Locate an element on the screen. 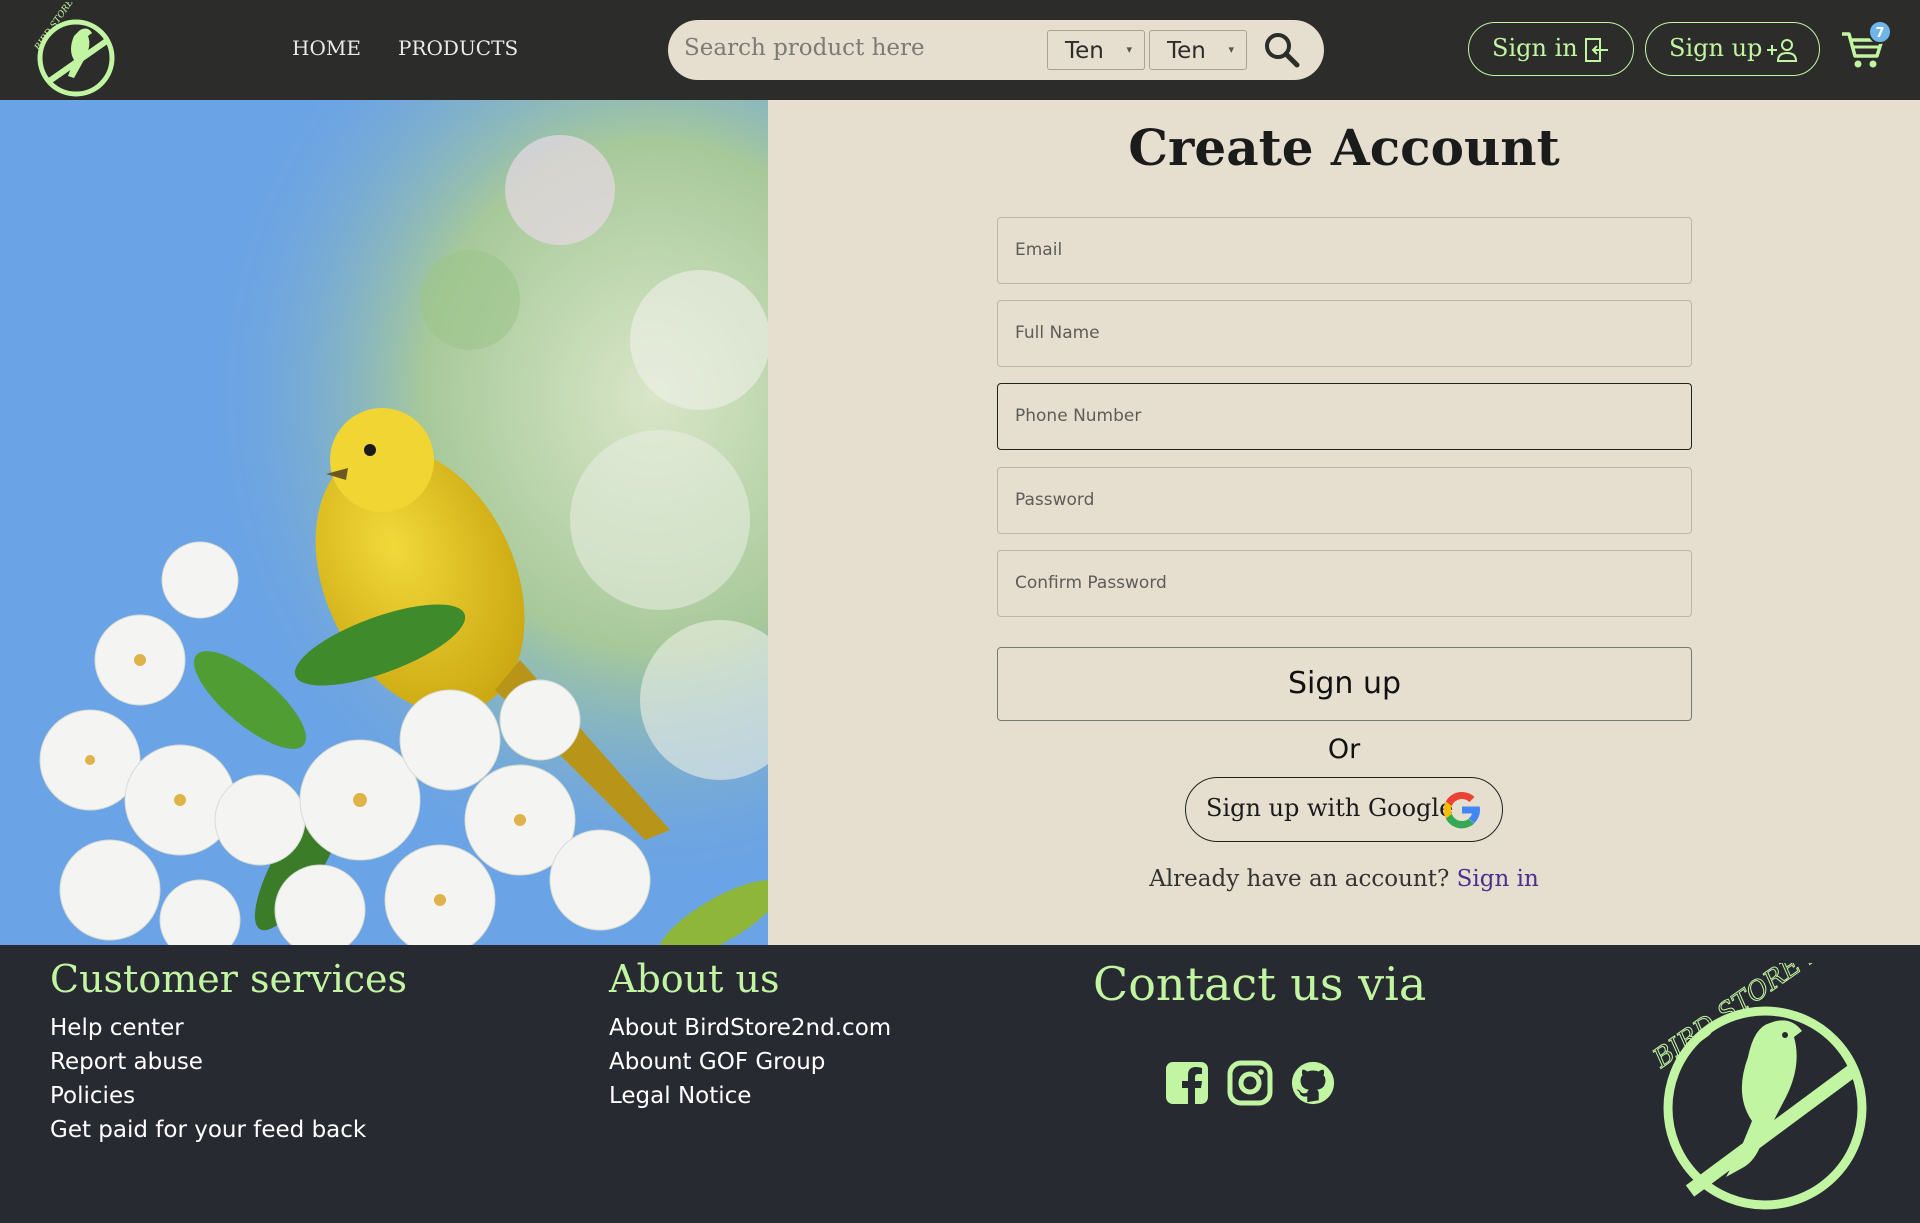 Image resolution: width=1920 pixels, height=1223 pixels. footer-link-feedback: Get paid for your feed back is located at coordinates (208, 1130).